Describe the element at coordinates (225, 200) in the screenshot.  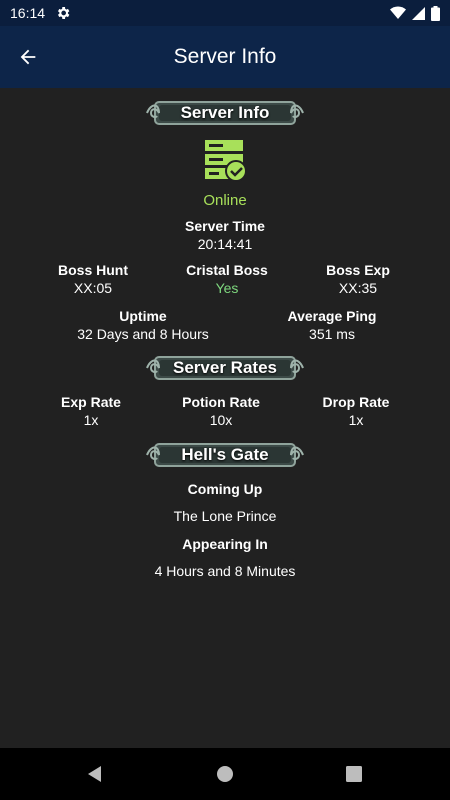
I see `server-status: Online` at that location.